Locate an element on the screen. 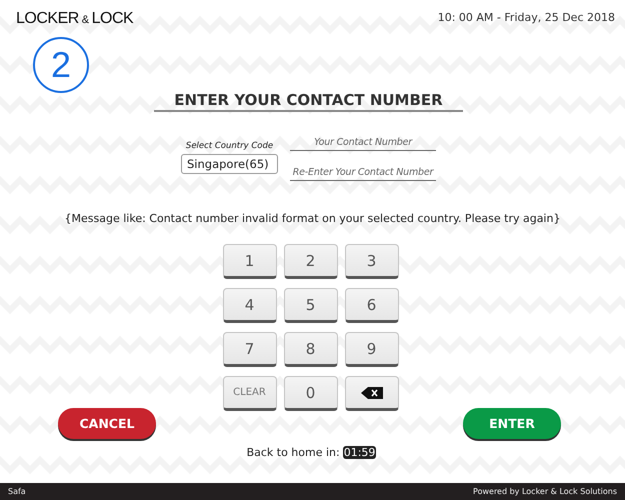 Image resolution: width=625 pixels, height=500 pixels. countdown-timer: 01:59 is located at coordinates (359, 452).